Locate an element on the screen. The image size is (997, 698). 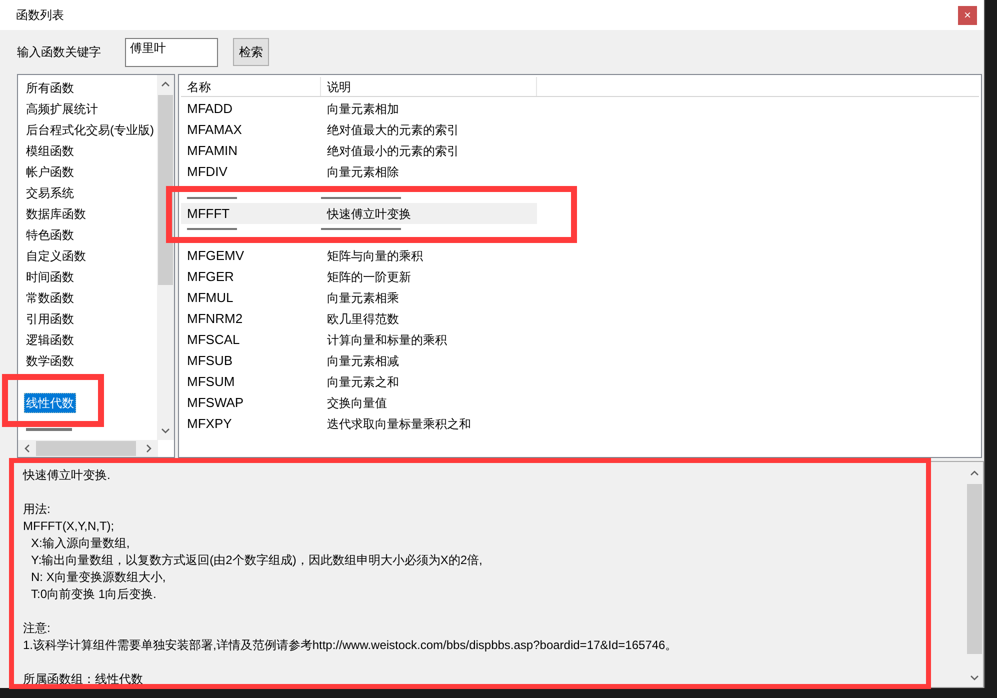
table-row: MFXPY 迭代求取向量标量乘积之和 is located at coordinates (359, 423).